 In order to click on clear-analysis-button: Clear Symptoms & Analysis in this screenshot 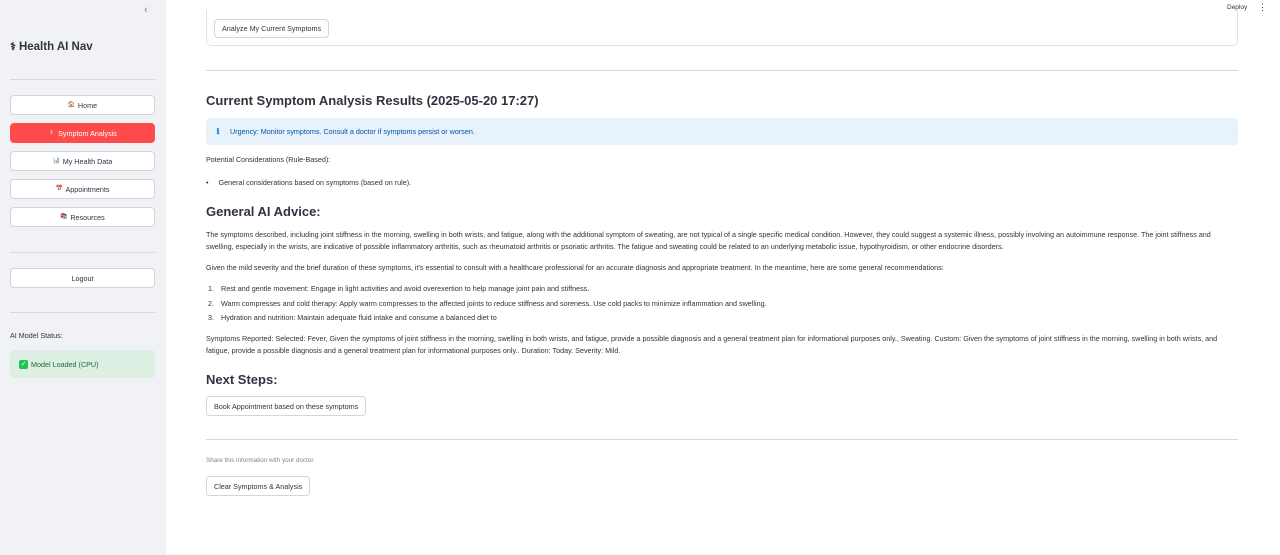, I will do `click(258, 486)`.